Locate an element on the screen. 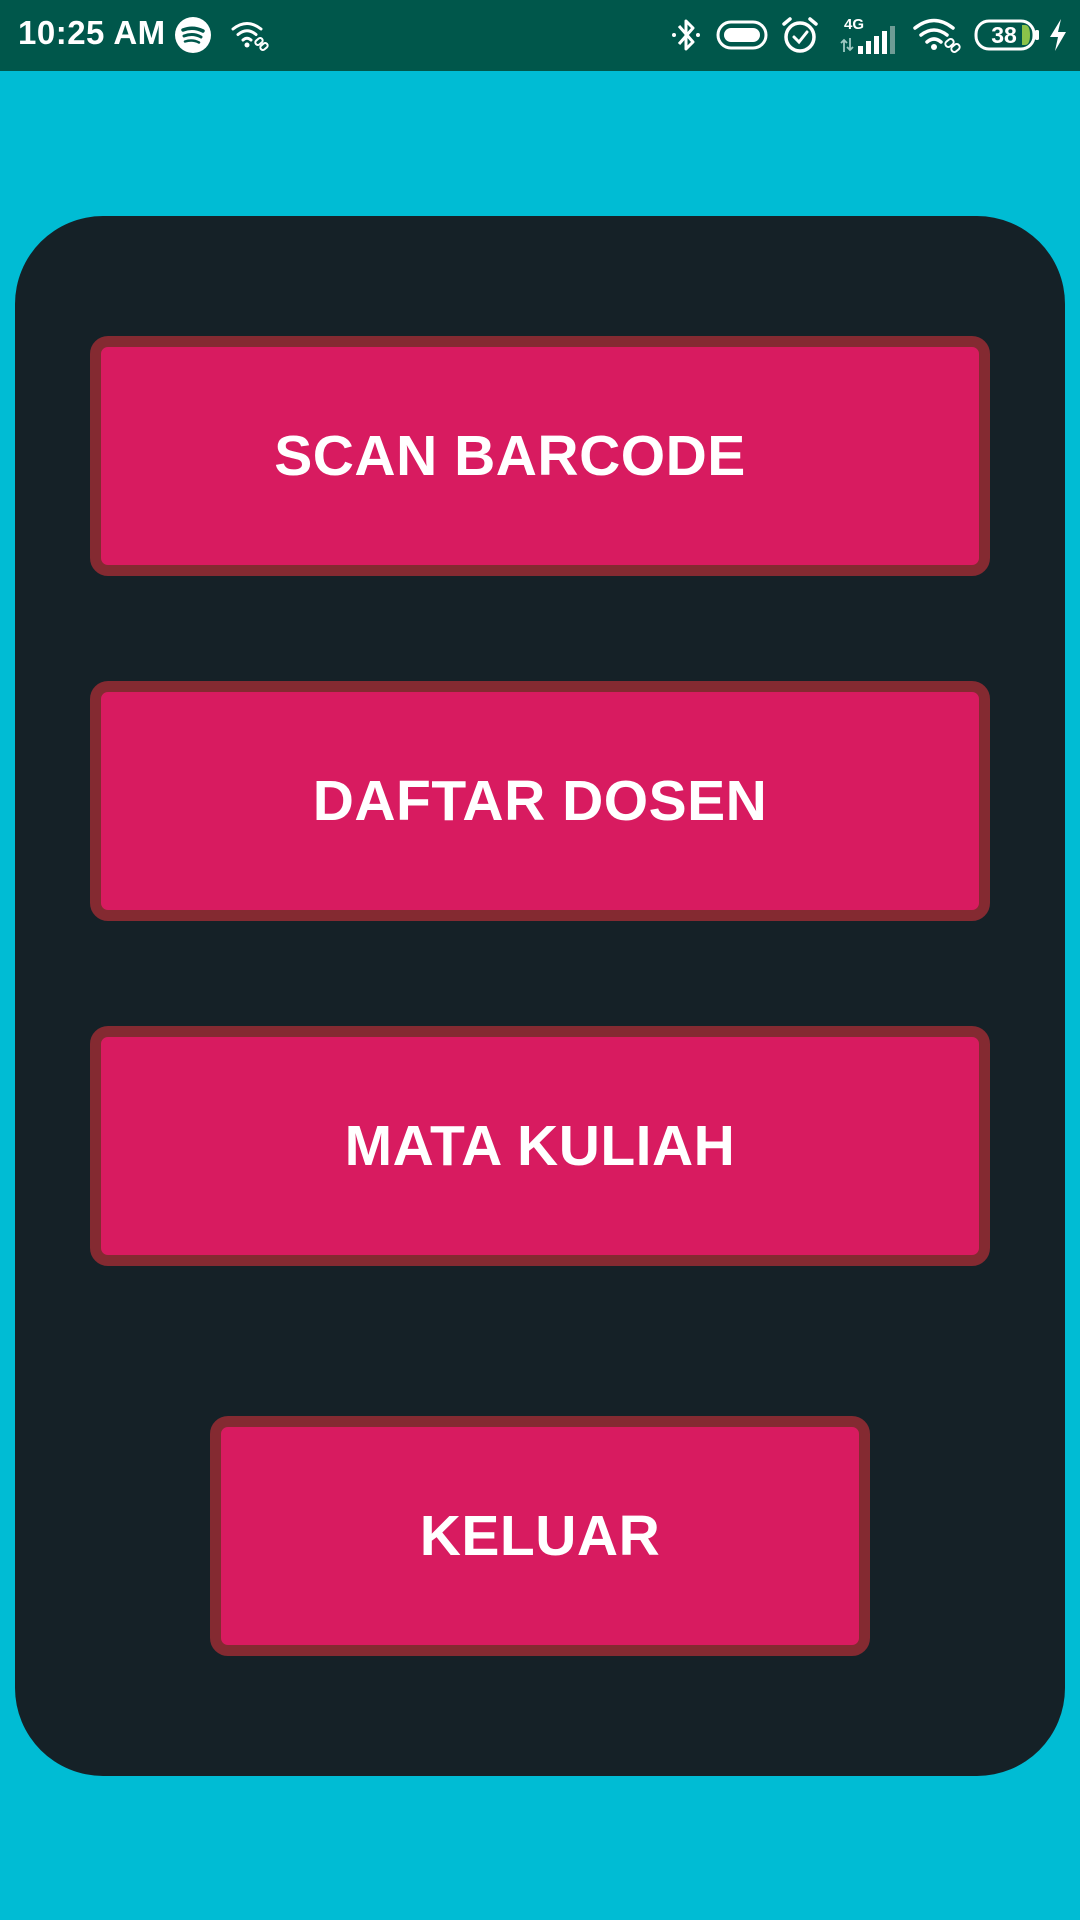 The height and width of the screenshot is (1920, 1080). battery-icon: 38 is located at coordinates (1007, 35).